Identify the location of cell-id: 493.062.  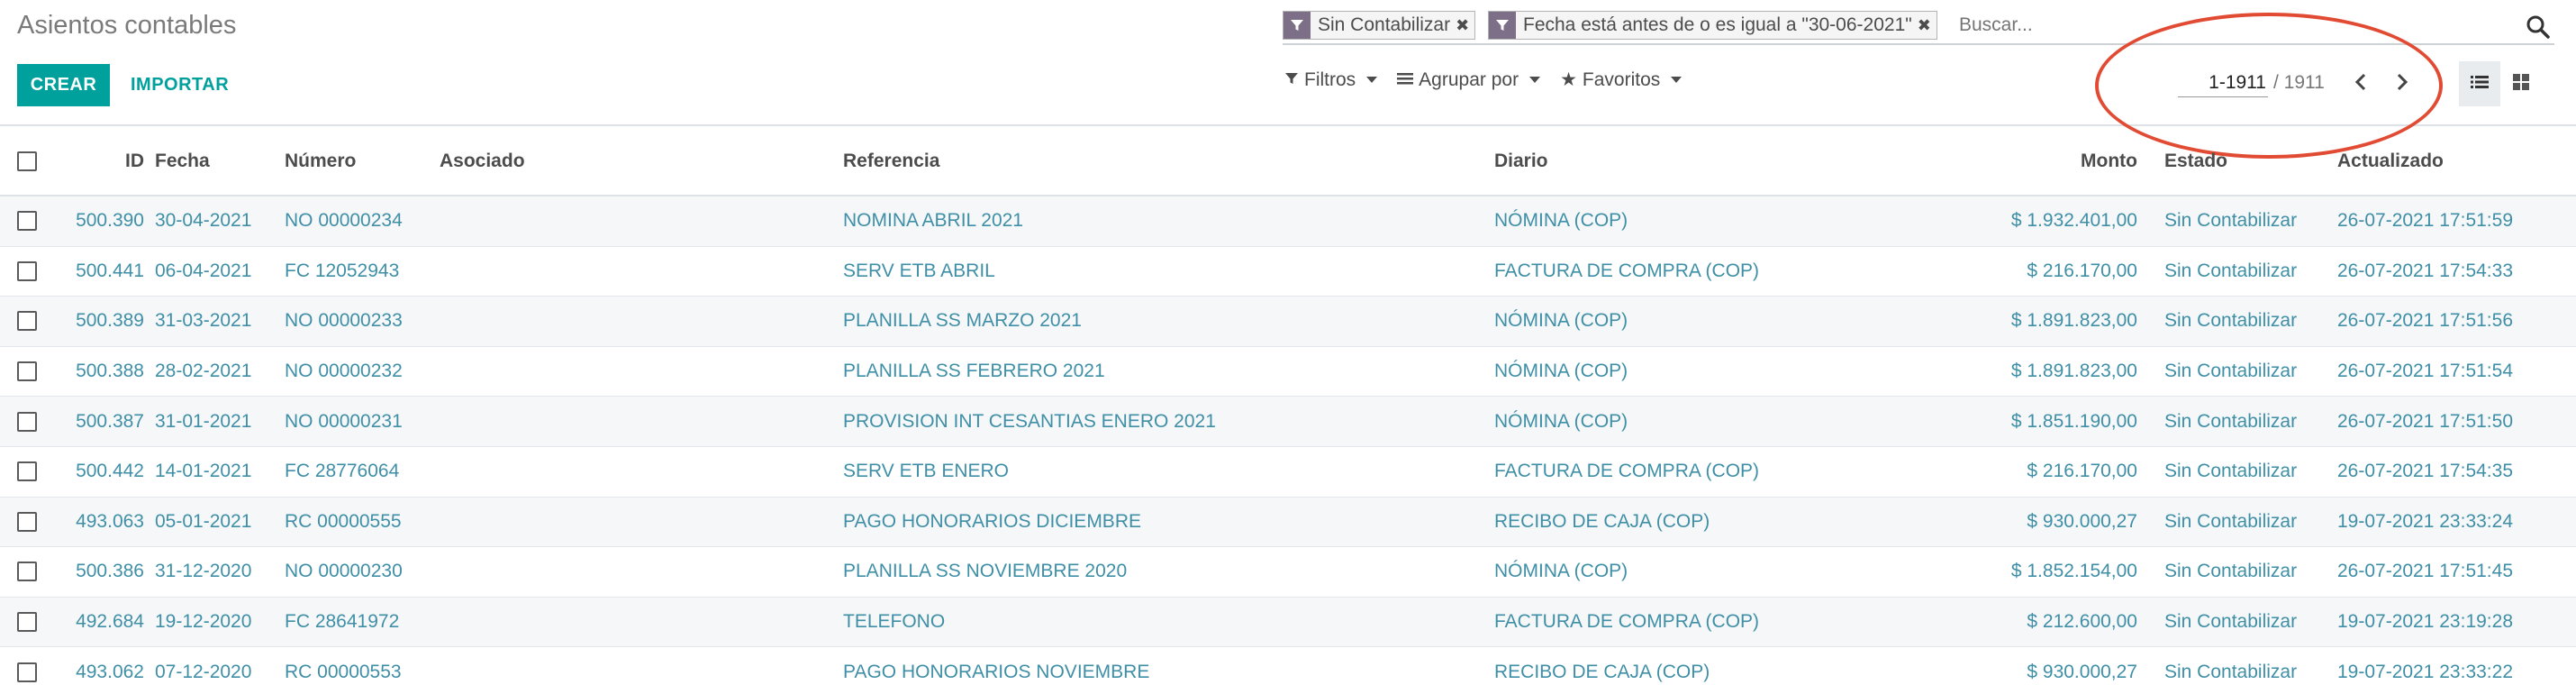
(110, 671).